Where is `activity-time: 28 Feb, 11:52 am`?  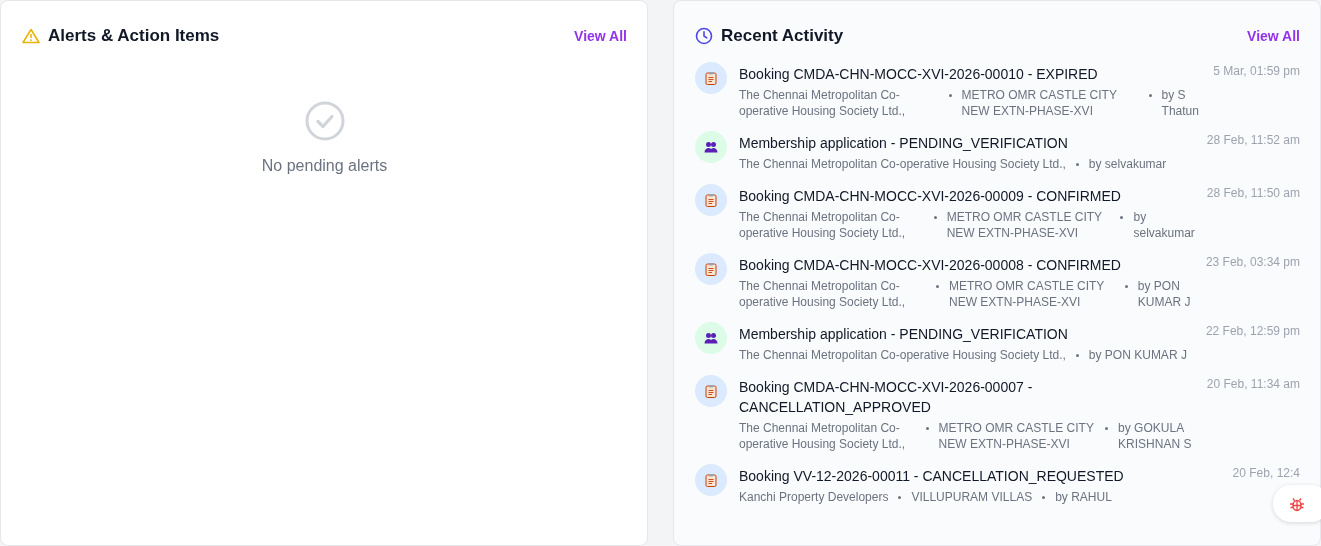 activity-time: 28 Feb, 11:52 am is located at coordinates (1253, 139).